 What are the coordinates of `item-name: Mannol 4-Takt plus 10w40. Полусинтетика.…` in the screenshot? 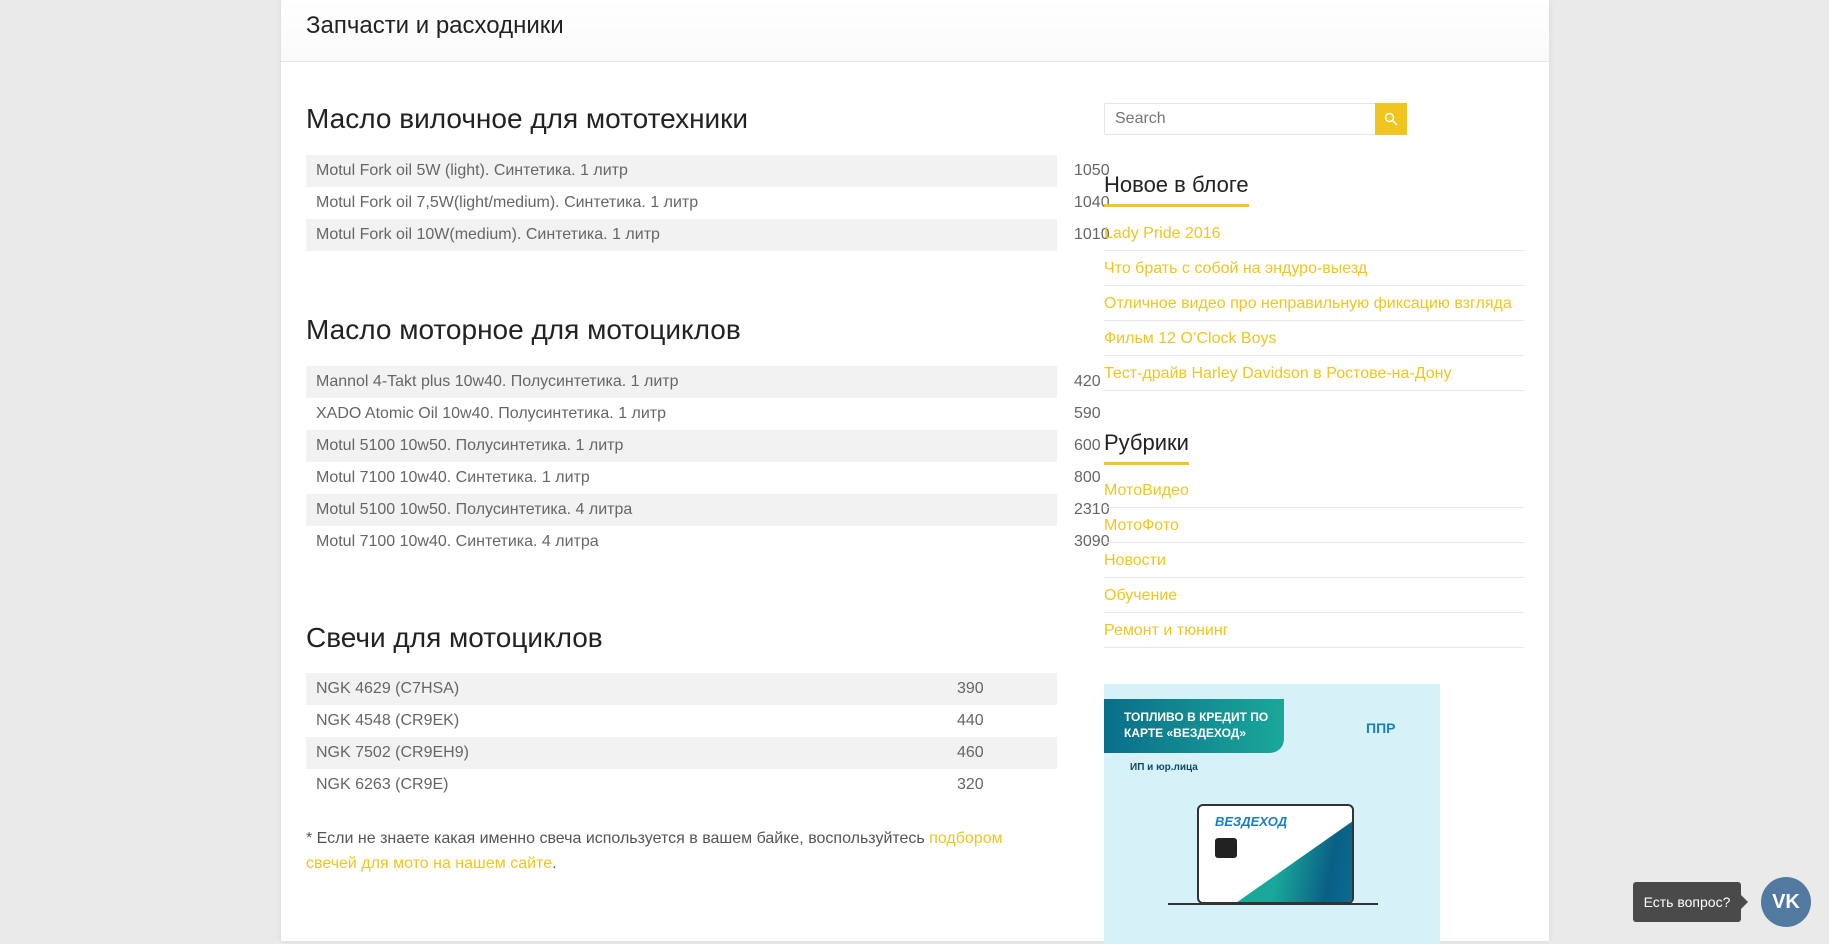 It's located at (497, 381).